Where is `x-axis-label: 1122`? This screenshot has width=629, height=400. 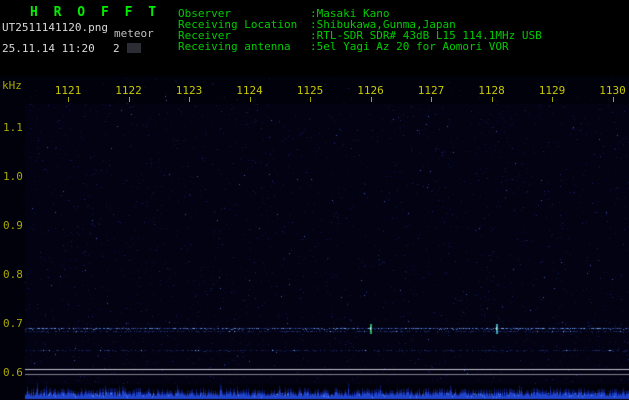
x-axis-label: 1122 is located at coordinates (128, 90).